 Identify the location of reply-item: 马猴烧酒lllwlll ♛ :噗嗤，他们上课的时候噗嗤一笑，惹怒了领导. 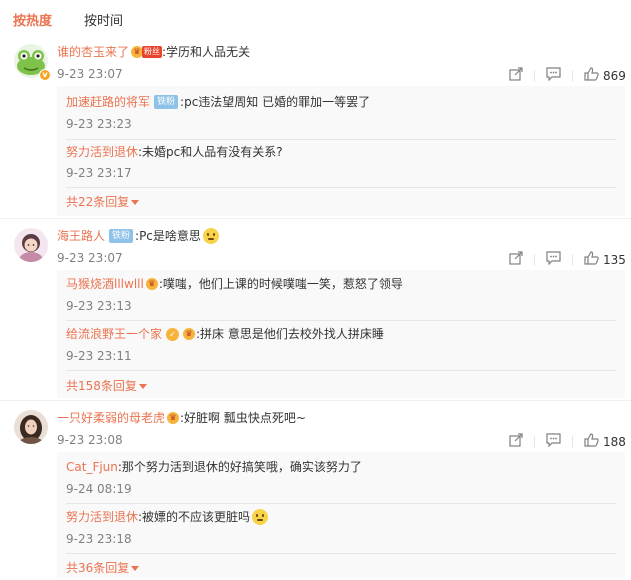
(234, 284).